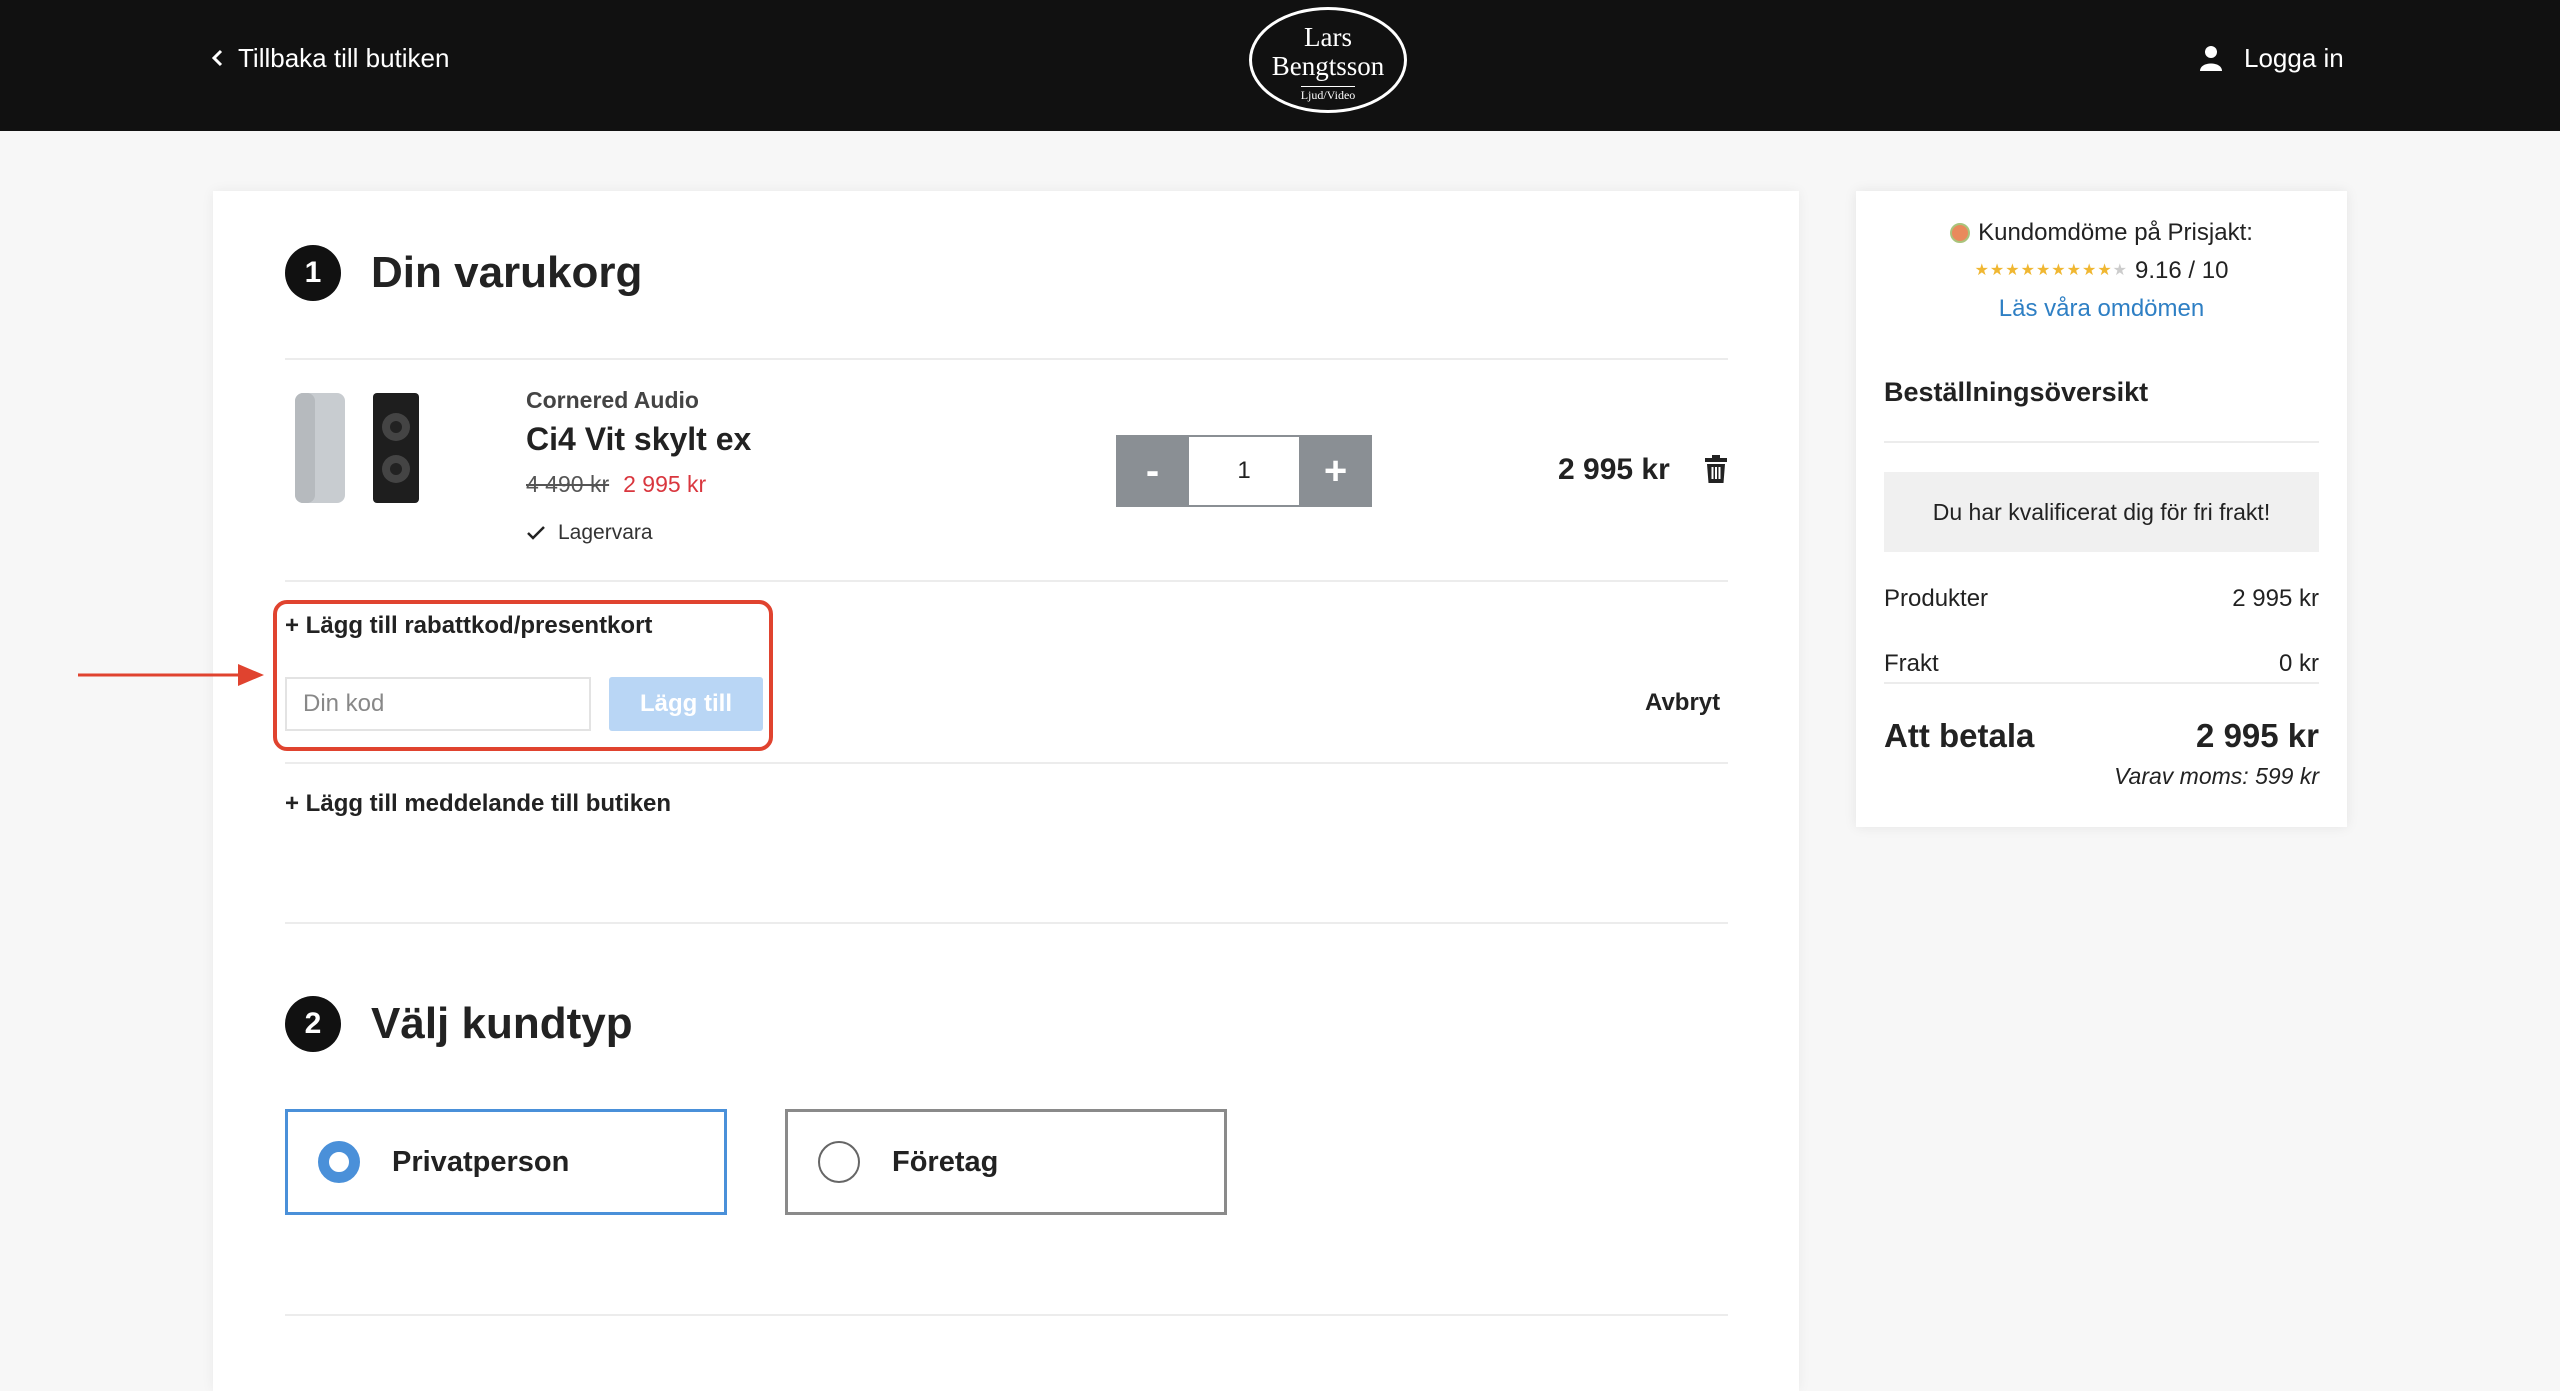 The width and height of the screenshot is (2560, 1391). What do you see at coordinates (1682, 703) in the screenshot?
I see `cancel-coupon-button: Avbryt` at bounding box center [1682, 703].